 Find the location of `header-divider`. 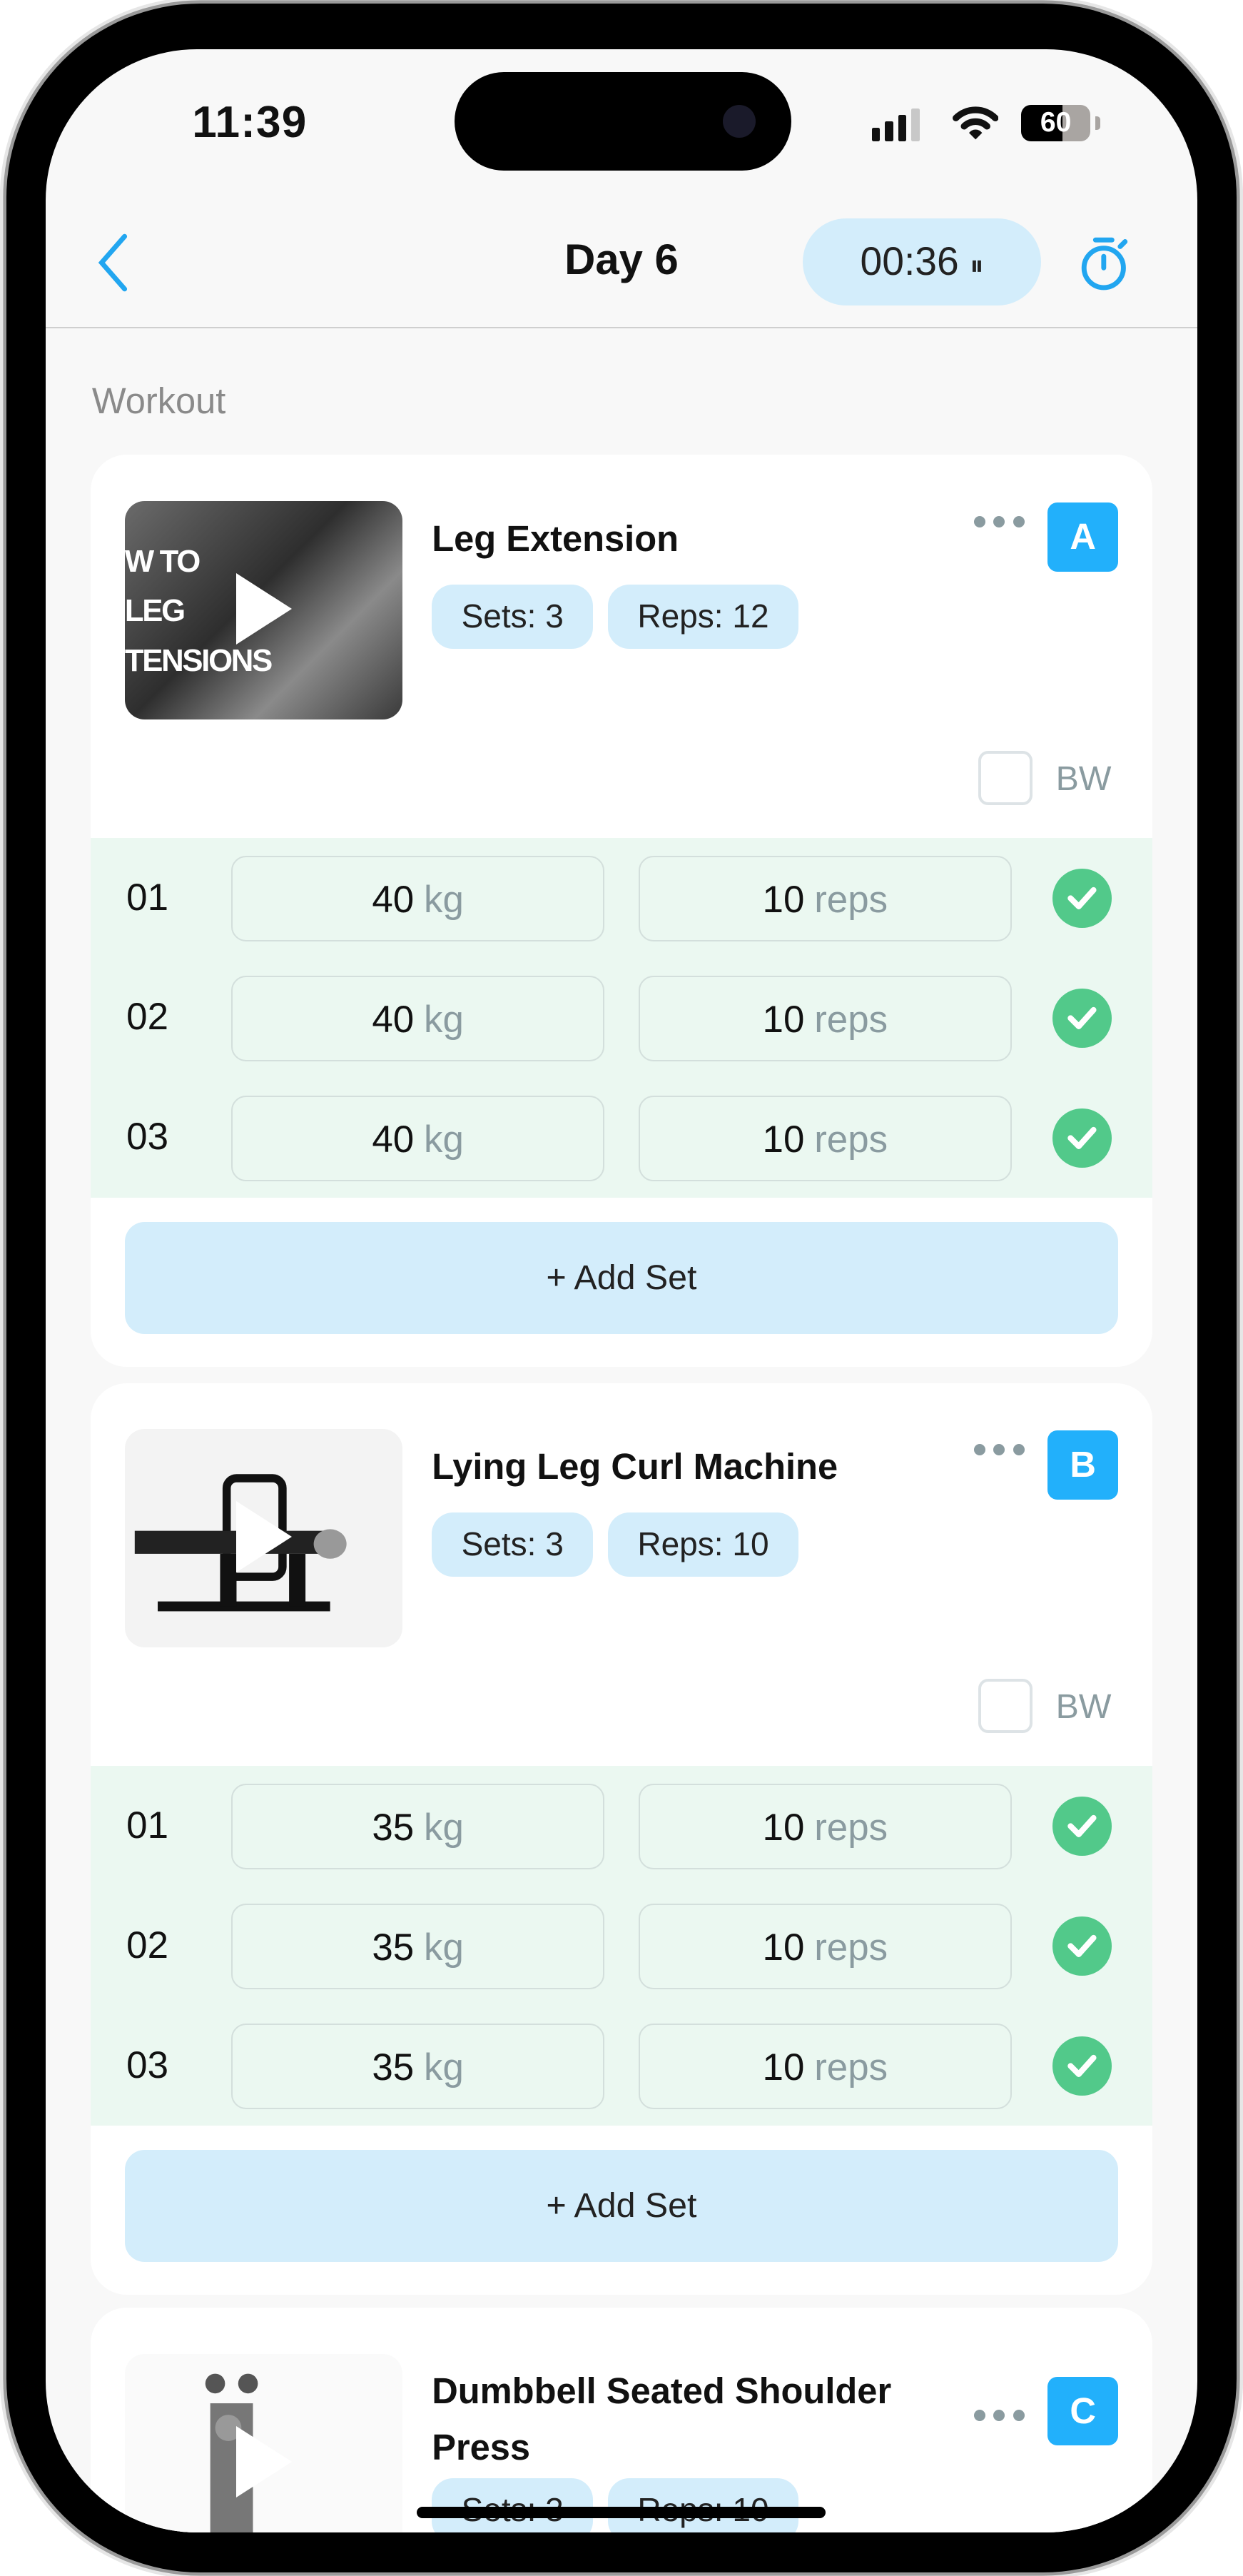

header-divider is located at coordinates (621, 327).